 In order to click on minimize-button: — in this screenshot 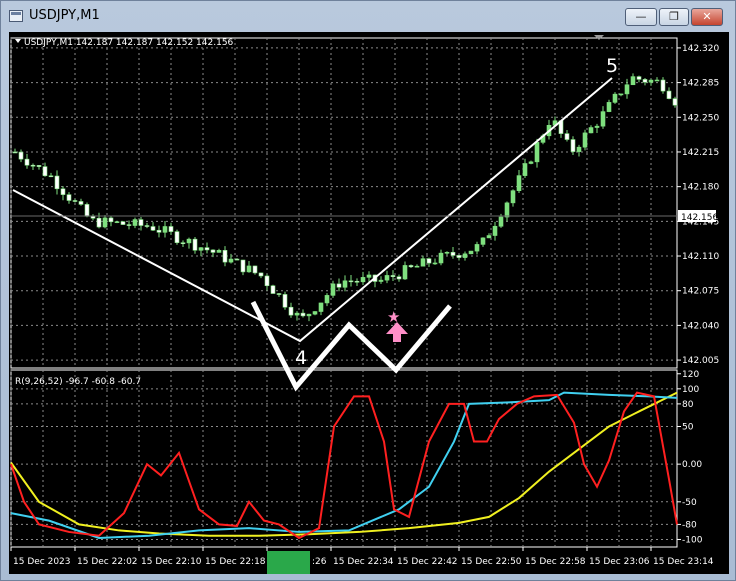, I will do `click(641, 17)`.